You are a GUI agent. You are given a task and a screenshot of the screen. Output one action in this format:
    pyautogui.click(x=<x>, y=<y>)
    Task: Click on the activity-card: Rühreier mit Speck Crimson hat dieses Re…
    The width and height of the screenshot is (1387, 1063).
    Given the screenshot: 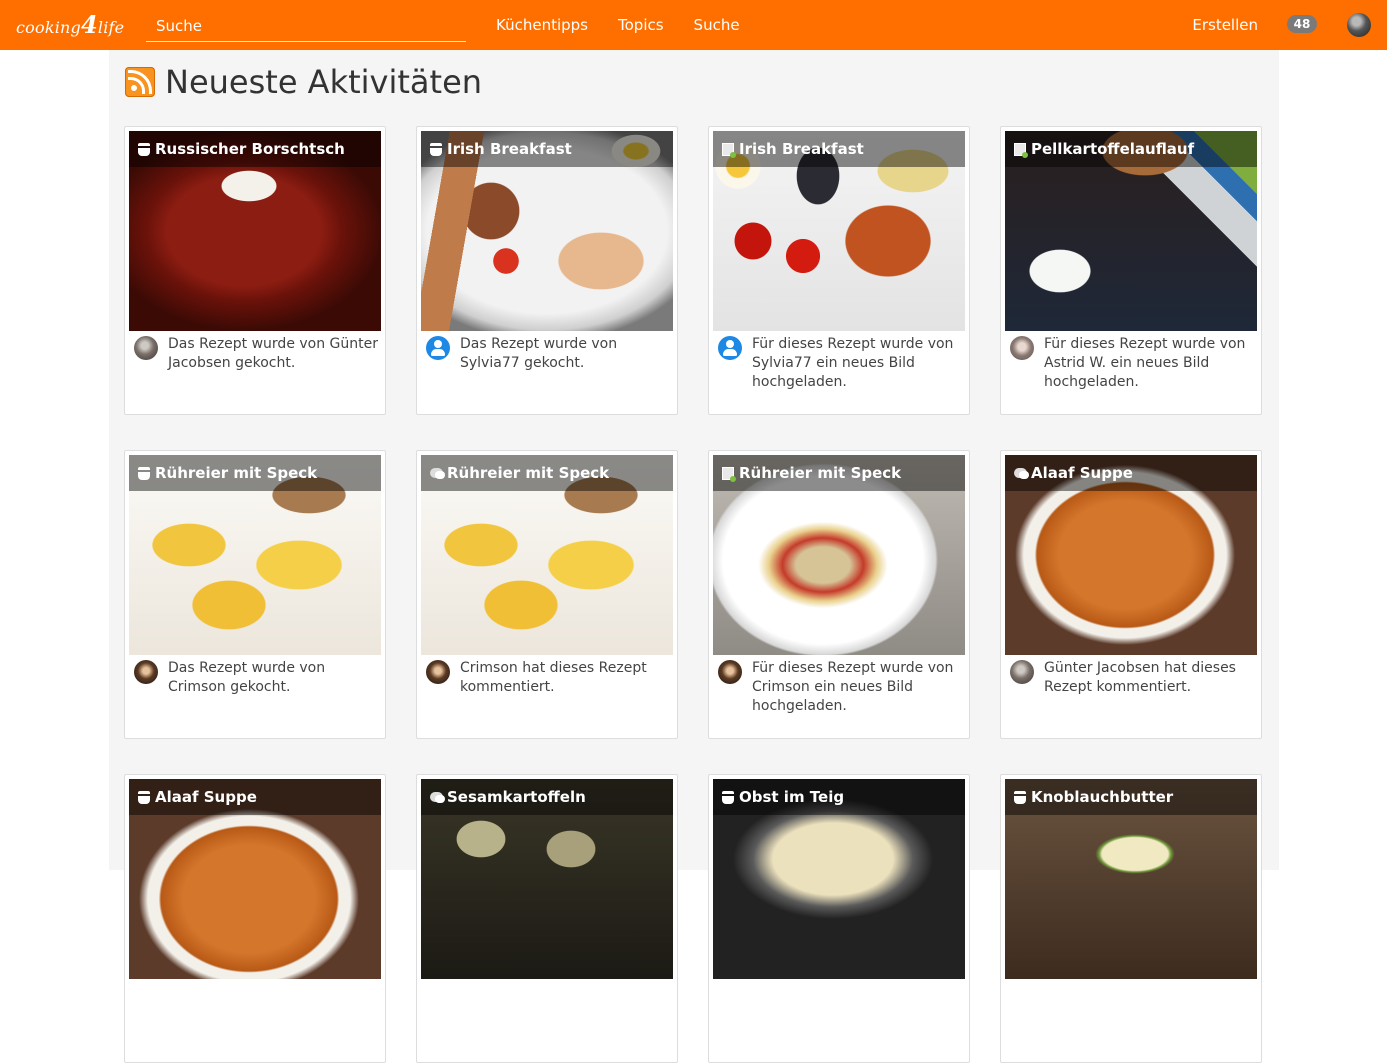 What is the action you would take?
    pyautogui.click(x=547, y=594)
    